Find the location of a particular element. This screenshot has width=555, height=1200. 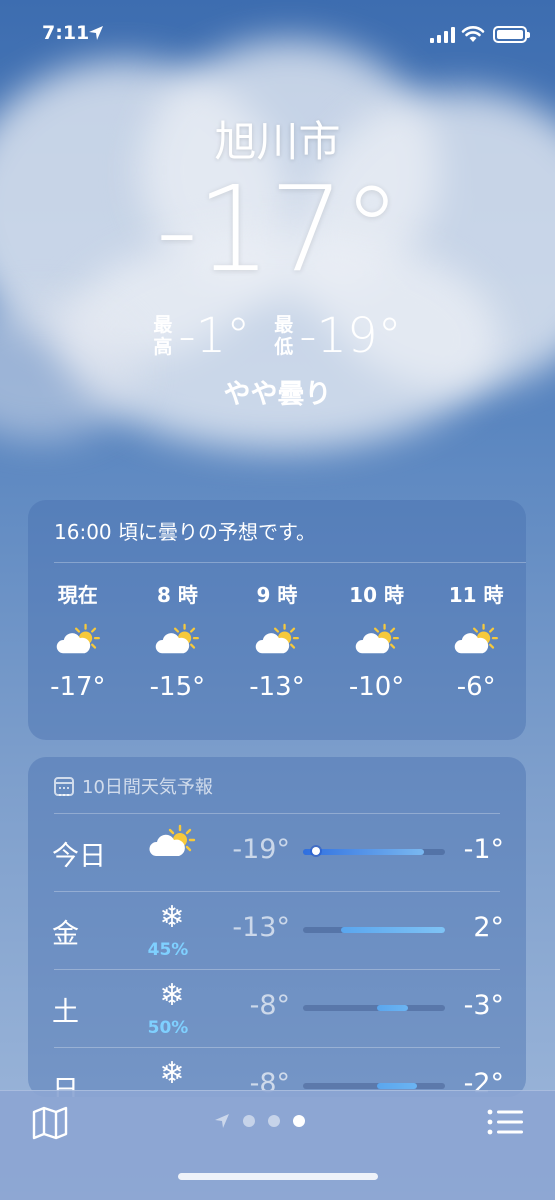

day-high-temp: -1° is located at coordinates (483, 849).